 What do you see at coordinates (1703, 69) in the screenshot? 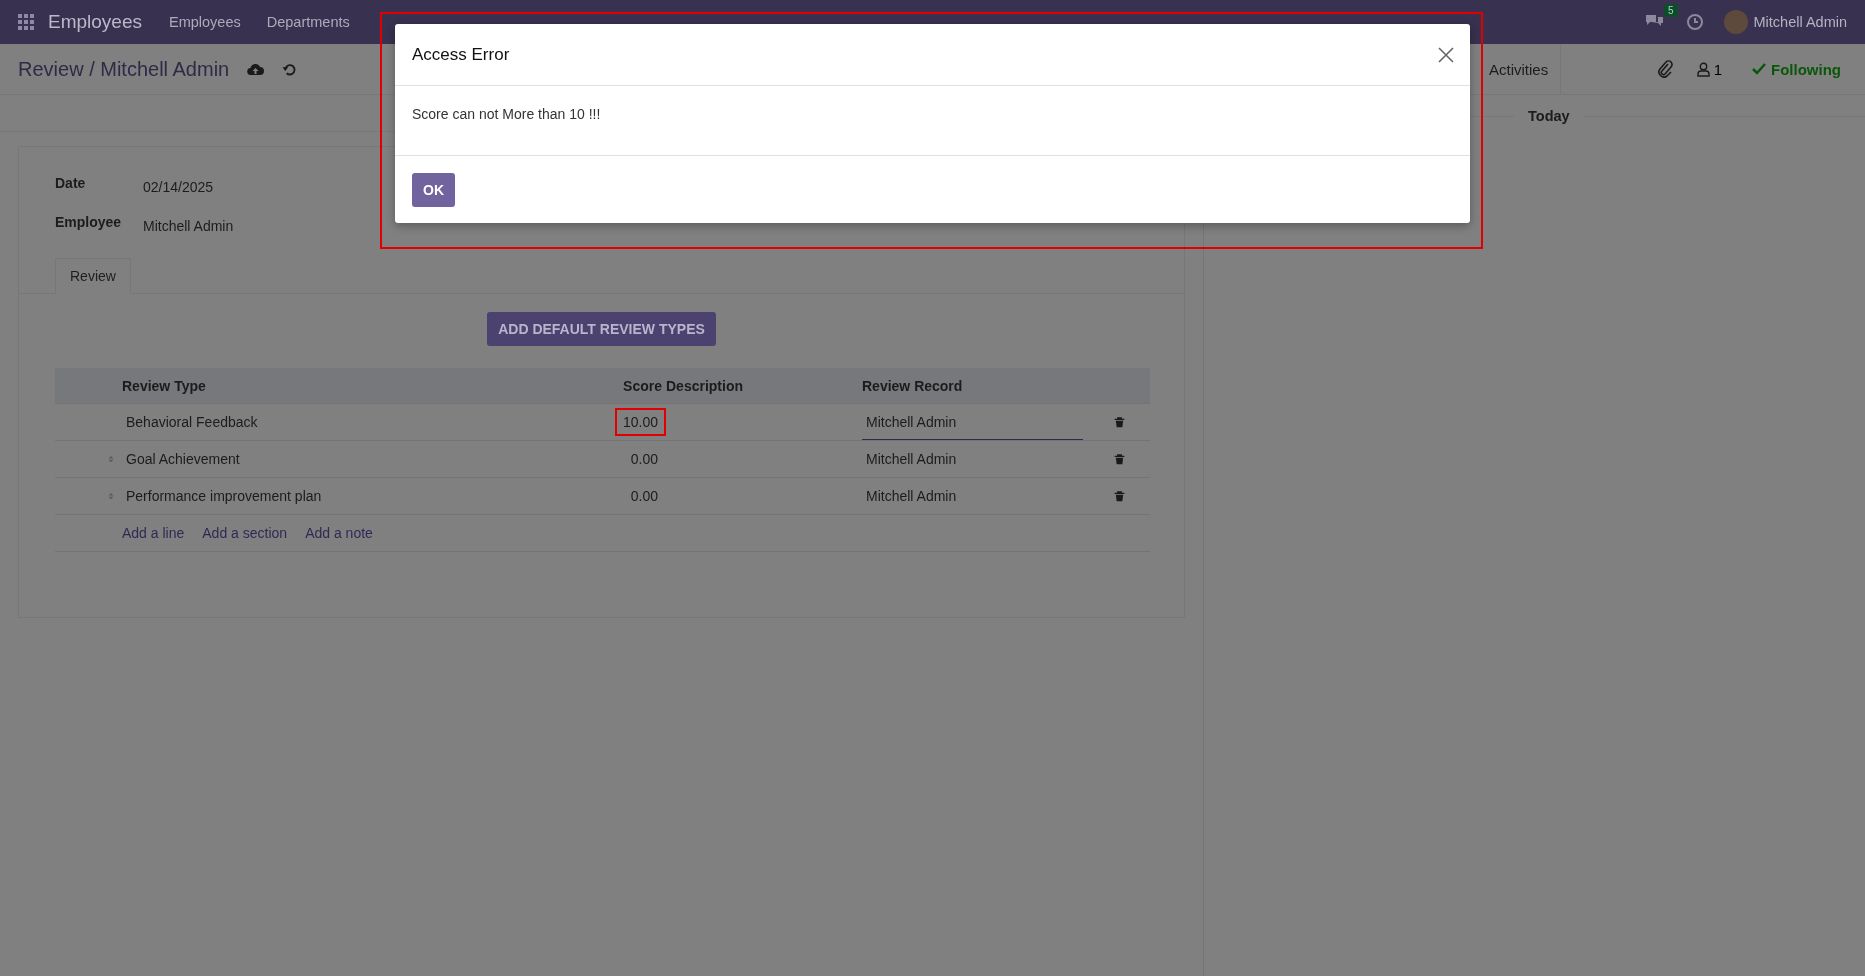
I see `person-icon` at bounding box center [1703, 69].